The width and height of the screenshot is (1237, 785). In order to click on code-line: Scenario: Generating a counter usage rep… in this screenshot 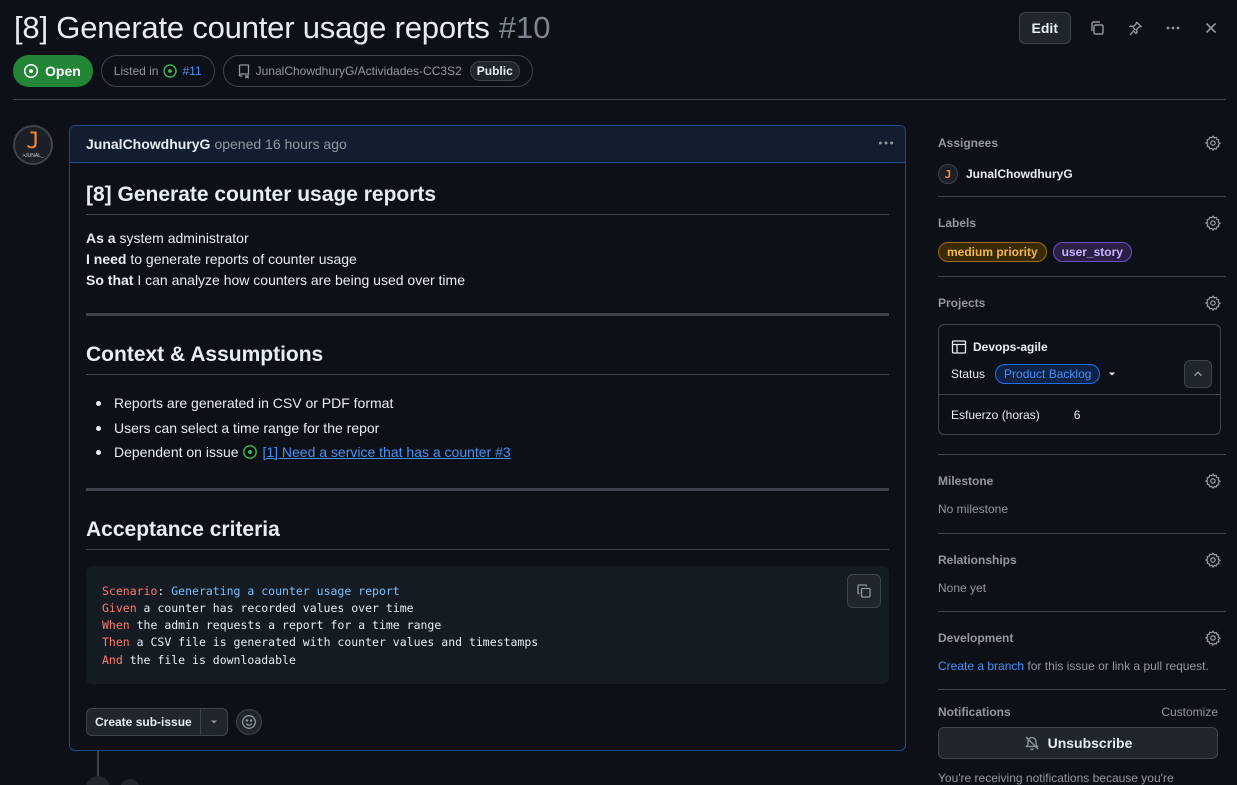, I will do `click(251, 590)`.